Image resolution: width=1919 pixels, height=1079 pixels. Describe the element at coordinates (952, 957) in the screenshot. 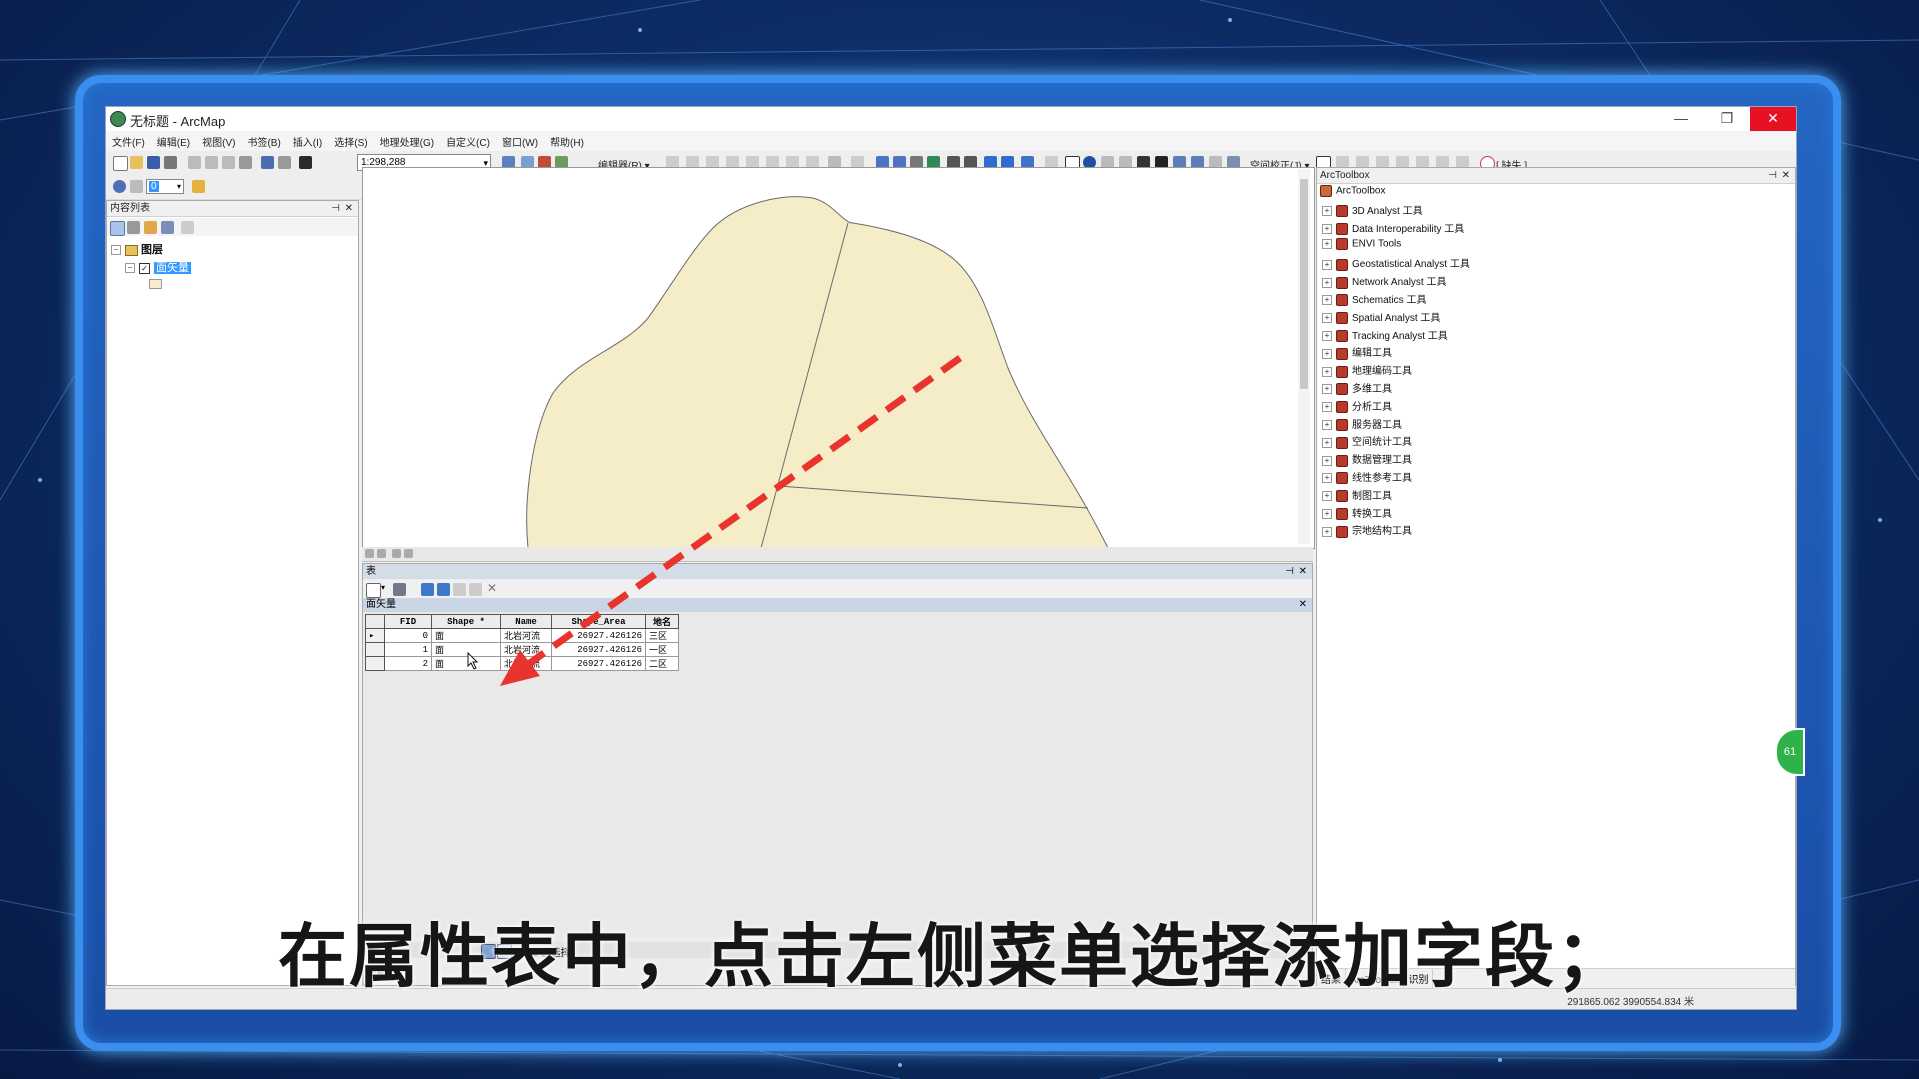

I see `tutorial-subtitle: 在属性表中，点击左侧菜单选择添加字段；` at that location.